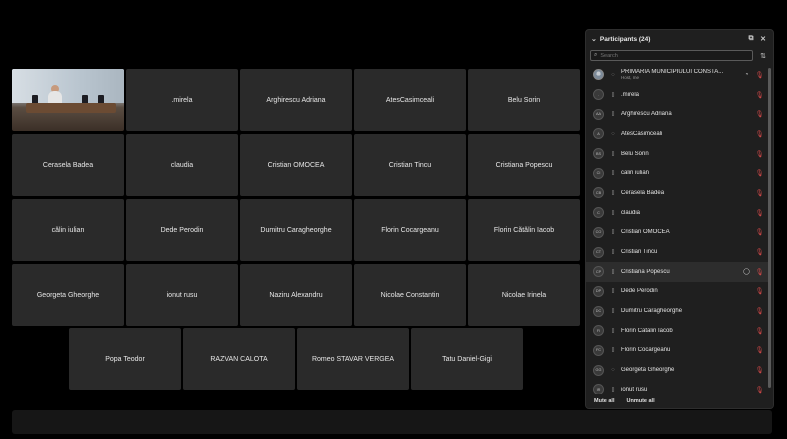 The image size is (787, 439). I want to click on participant-tile: ionut rusu, so click(182, 295).